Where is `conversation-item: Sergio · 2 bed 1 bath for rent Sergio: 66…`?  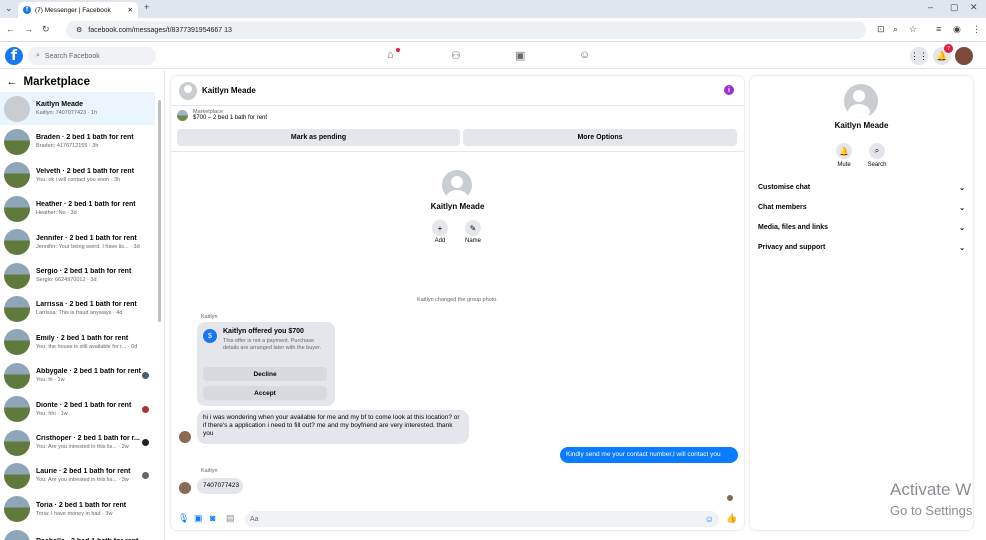
conversation-item: Sergio · 2 bed 1 bath for rent Sergio: 66… is located at coordinates (77, 275).